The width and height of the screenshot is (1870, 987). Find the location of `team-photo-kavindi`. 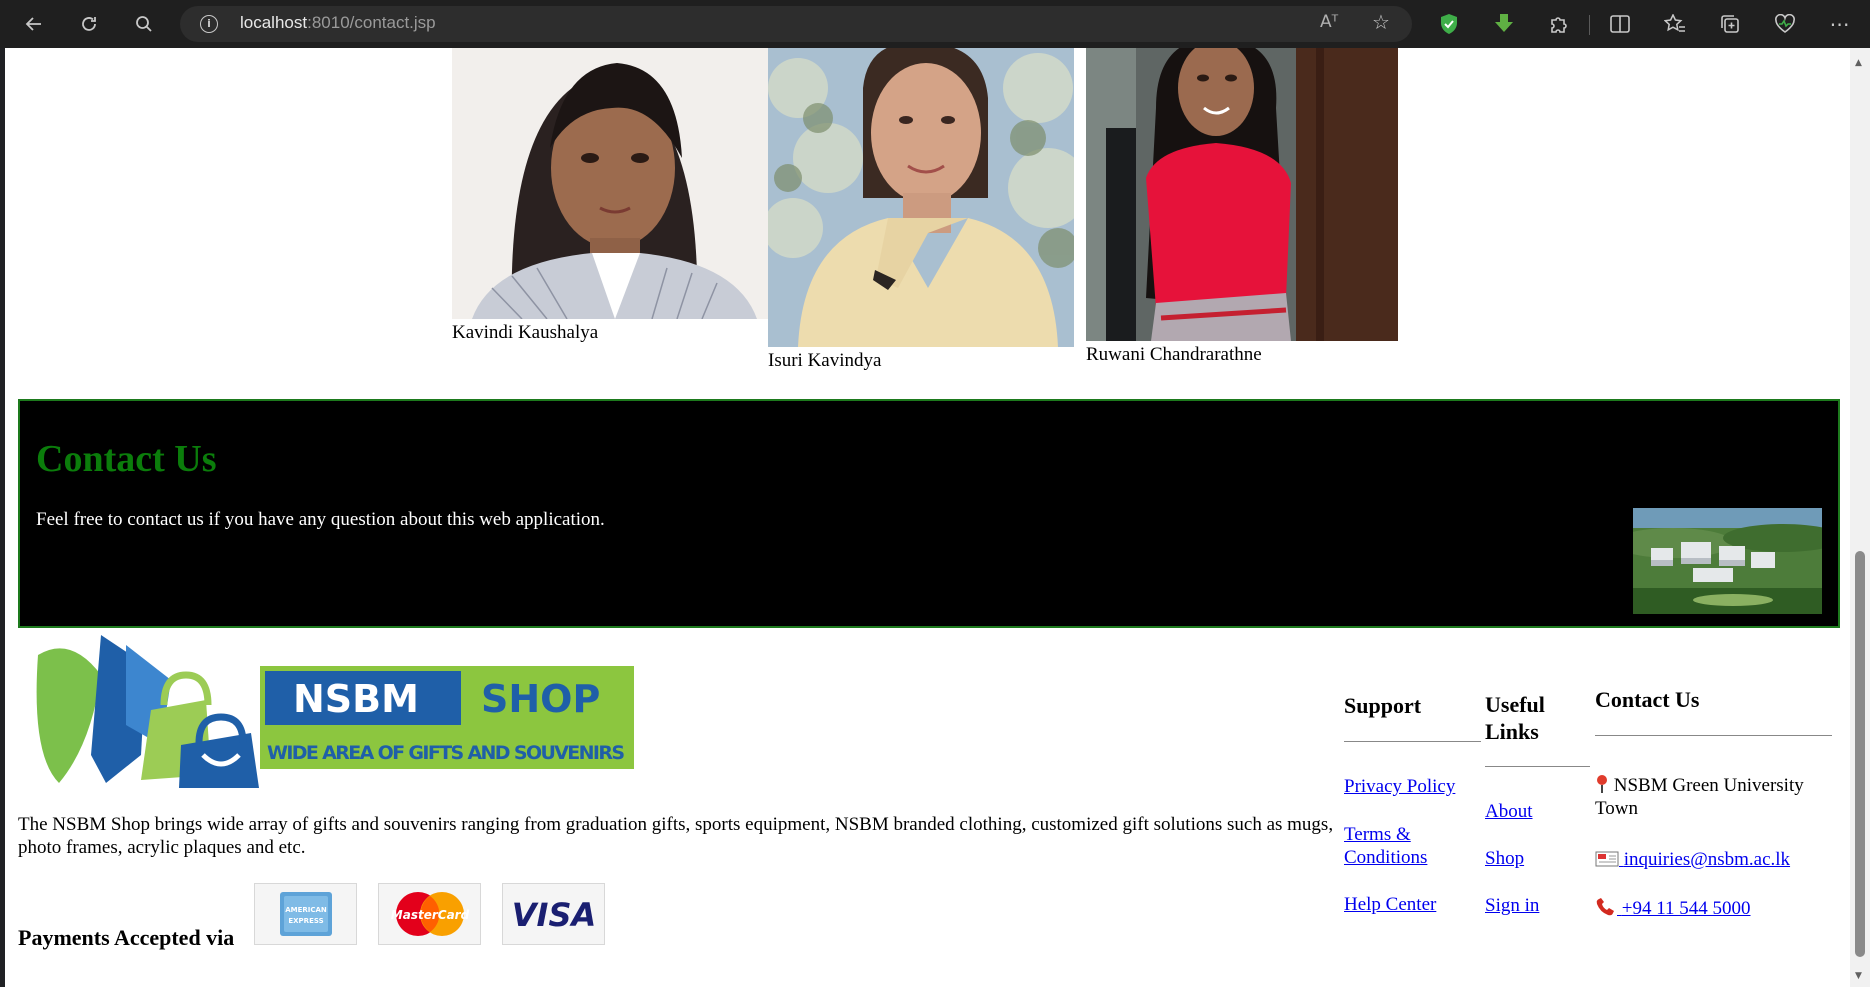

team-photo-kavindi is located at coordinates (611, 183).